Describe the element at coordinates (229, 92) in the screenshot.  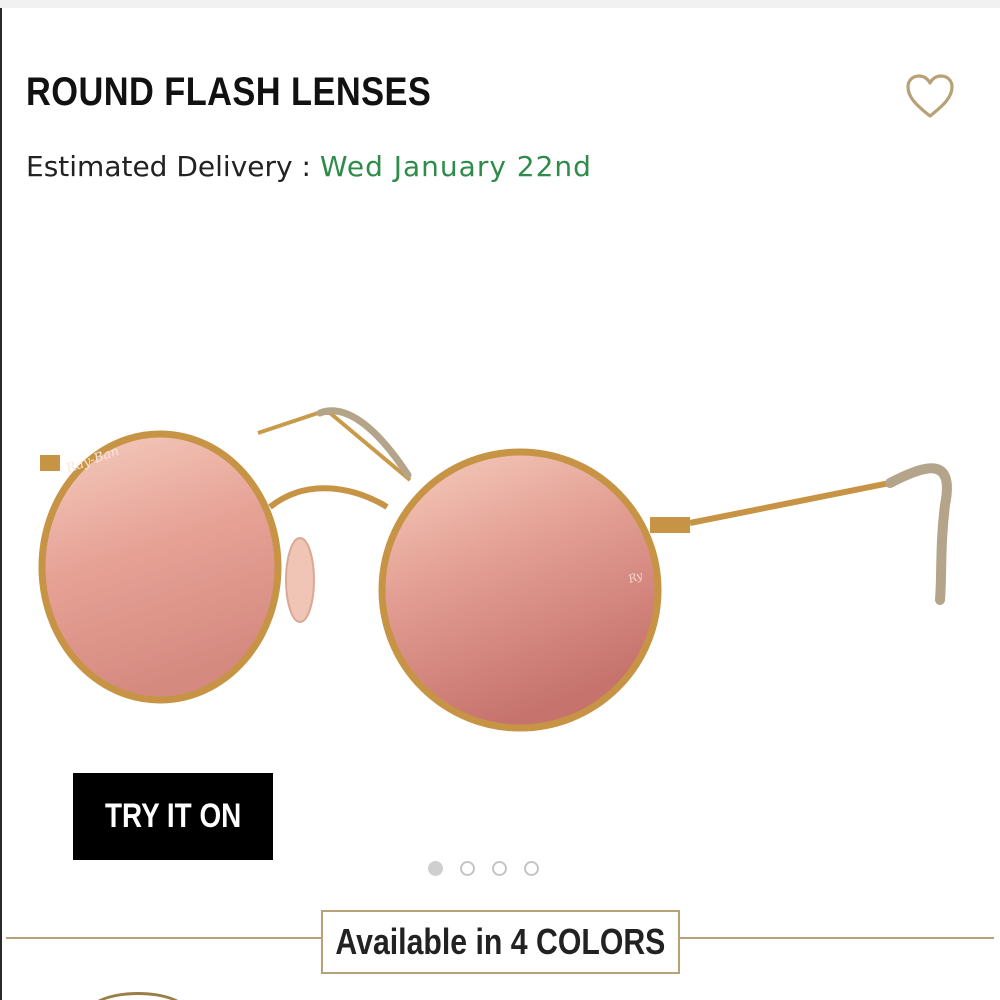
I see `product-title: ROUND FLASH LENSES` at that location.